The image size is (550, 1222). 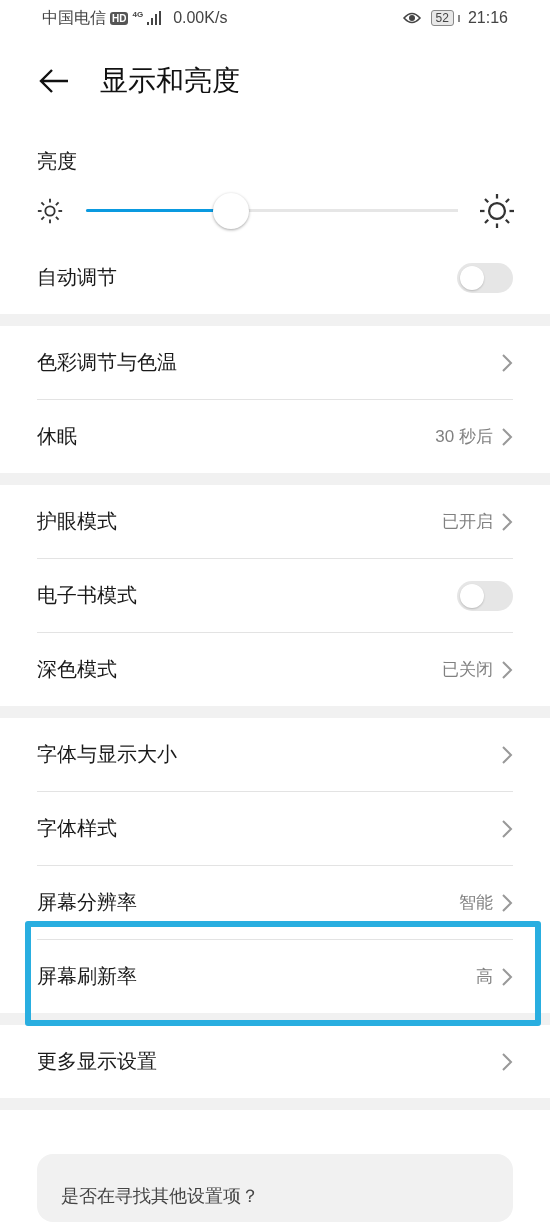 I want to click on setting-label: 屏幕分辨率, so click(x=87, y=902).